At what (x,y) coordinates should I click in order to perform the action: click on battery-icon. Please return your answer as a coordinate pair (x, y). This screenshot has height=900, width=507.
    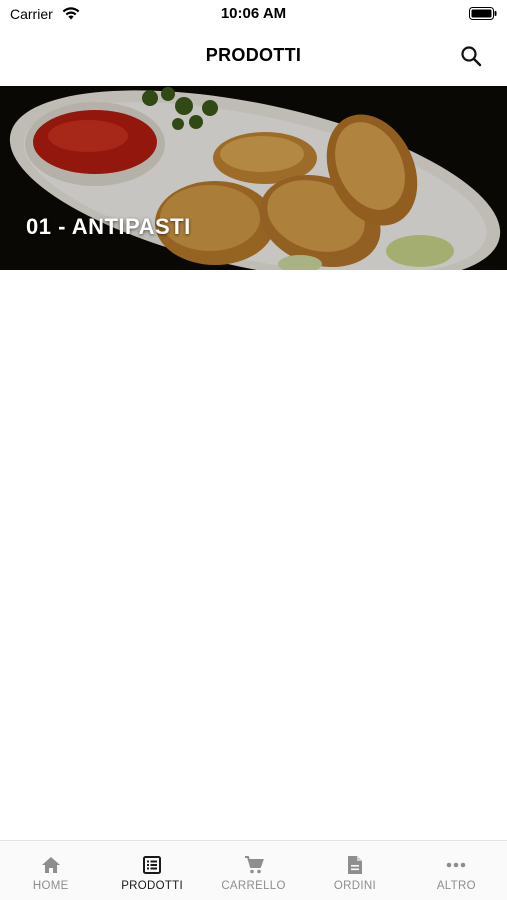
    Looking at the image, I should click on (483, 13).